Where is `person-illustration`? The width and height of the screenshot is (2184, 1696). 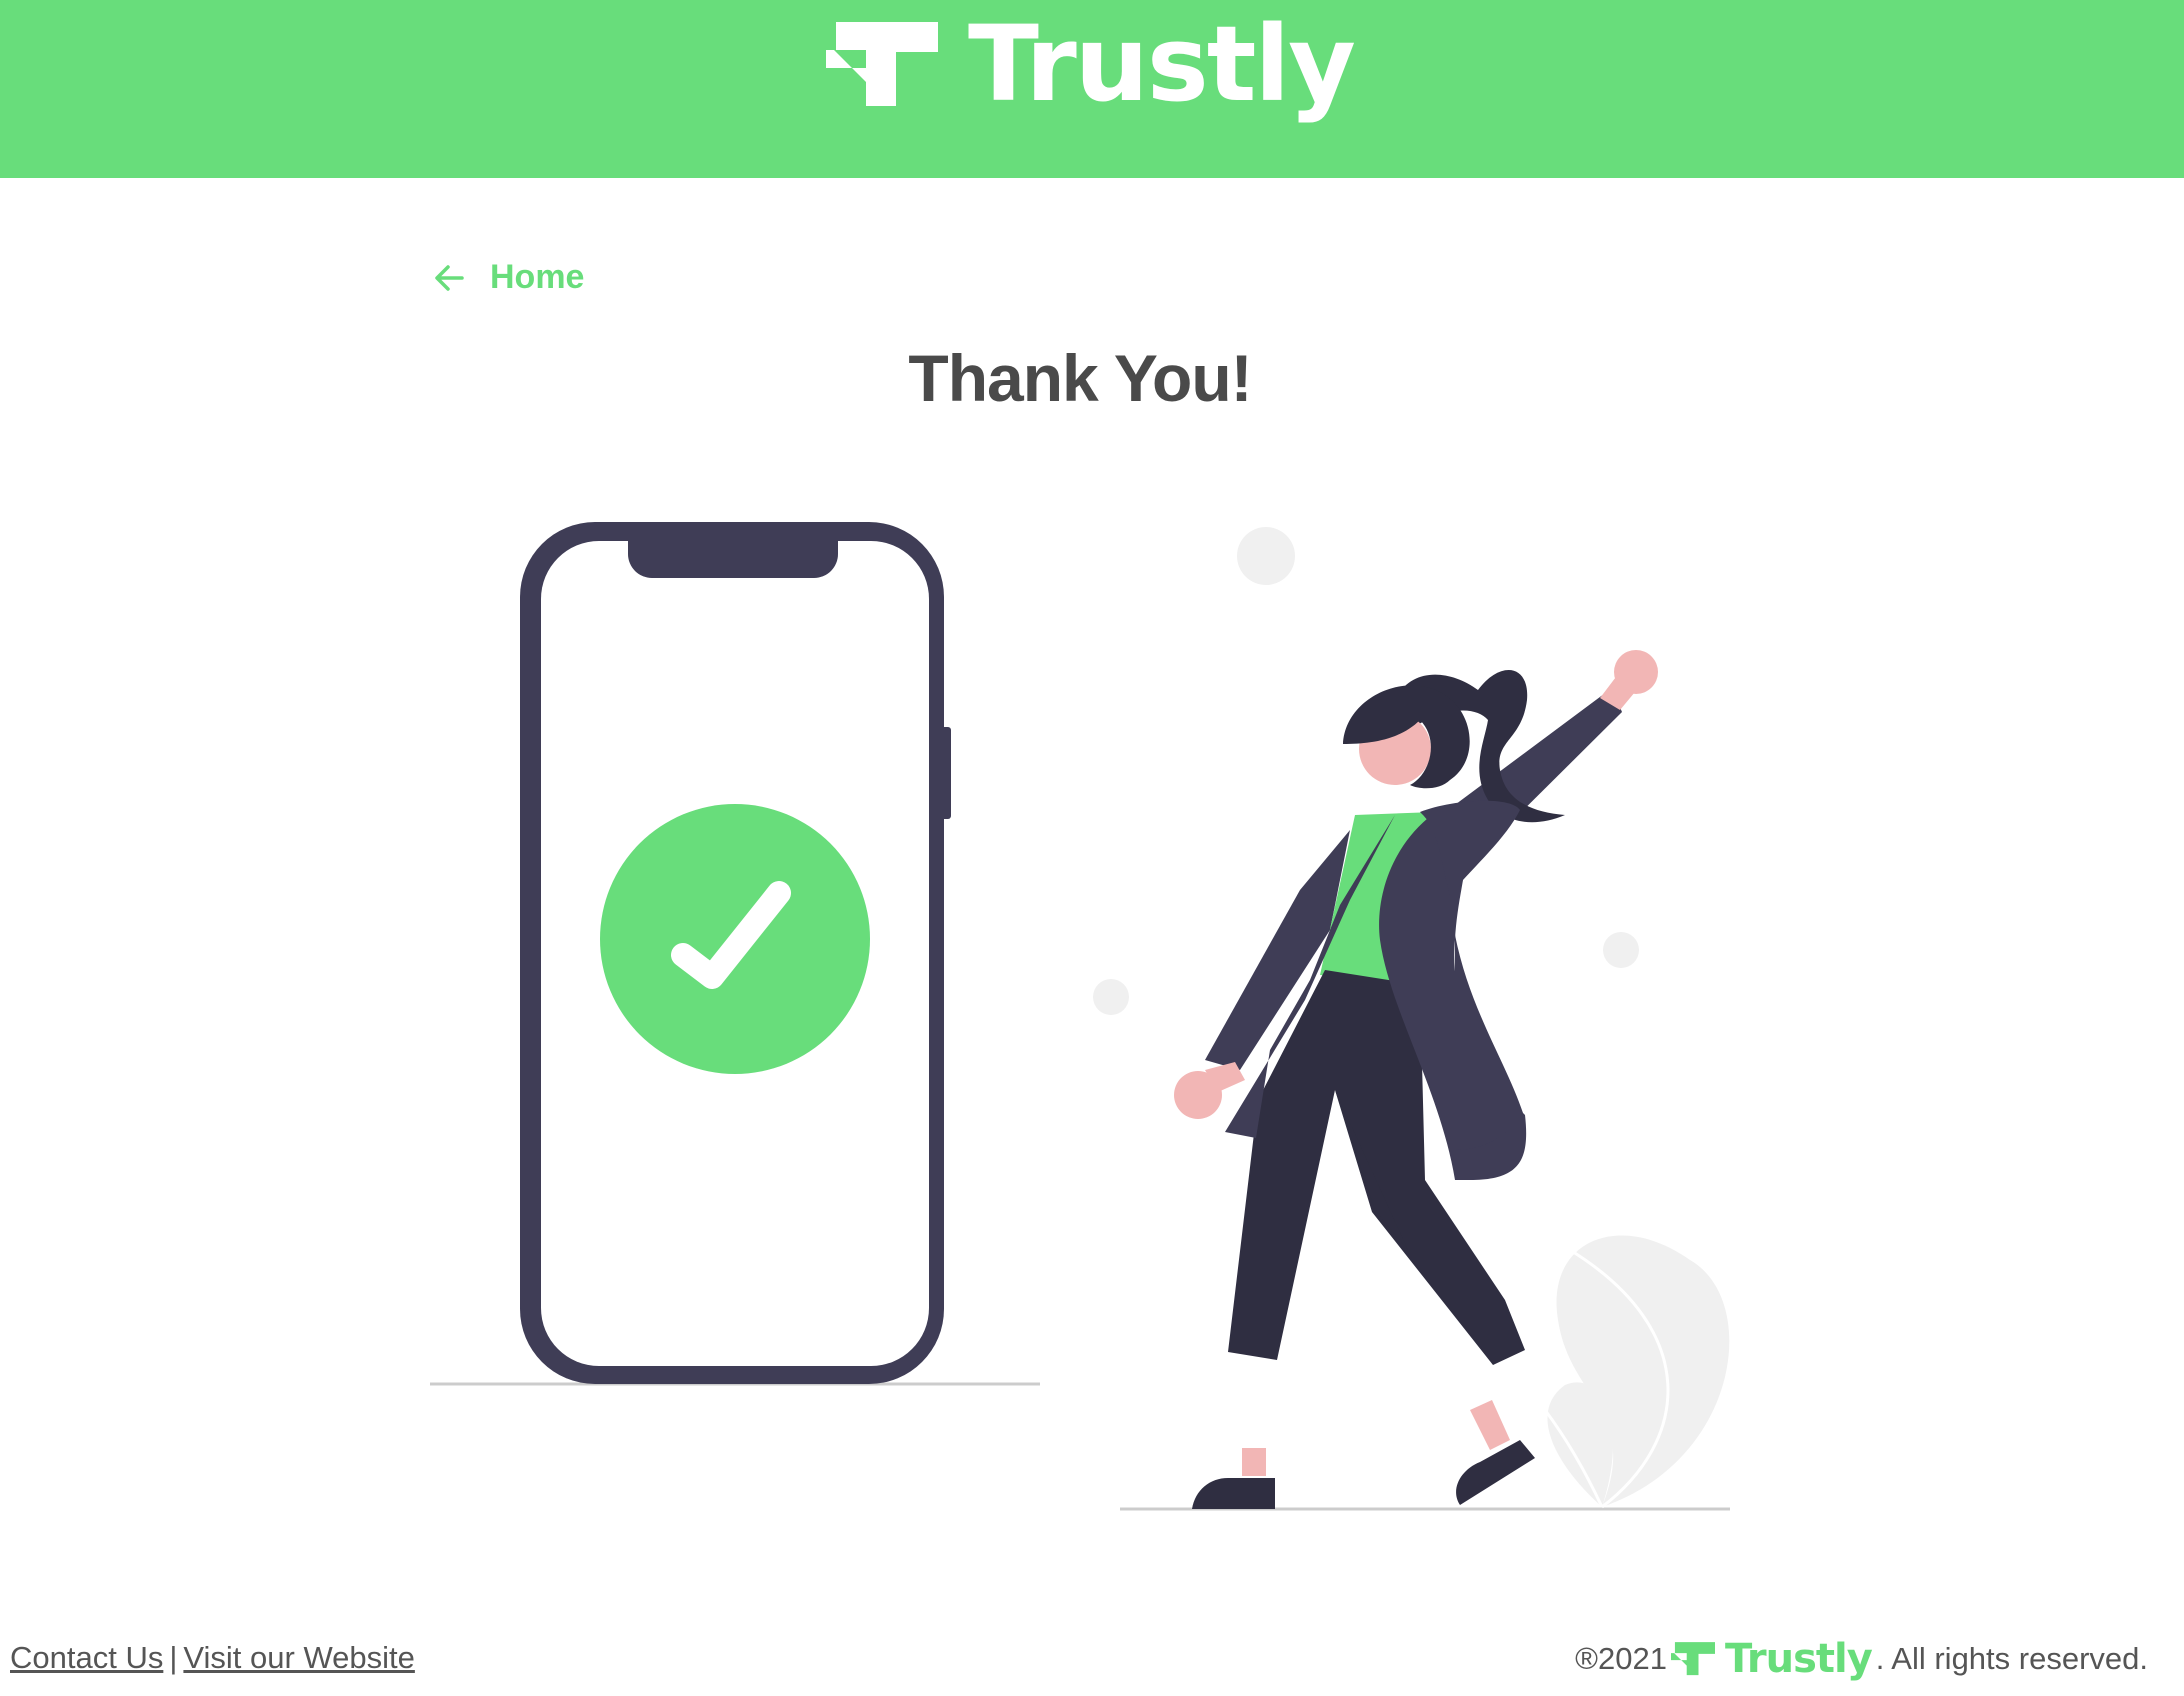
person-illustration is located at coordinates (1416, 1079).